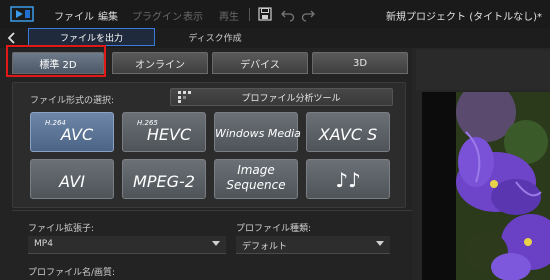  What do you see at coordinates (127, 245) in the screenshot?
I see `file-extension-select: MP4` at bounding box center [127, 245].